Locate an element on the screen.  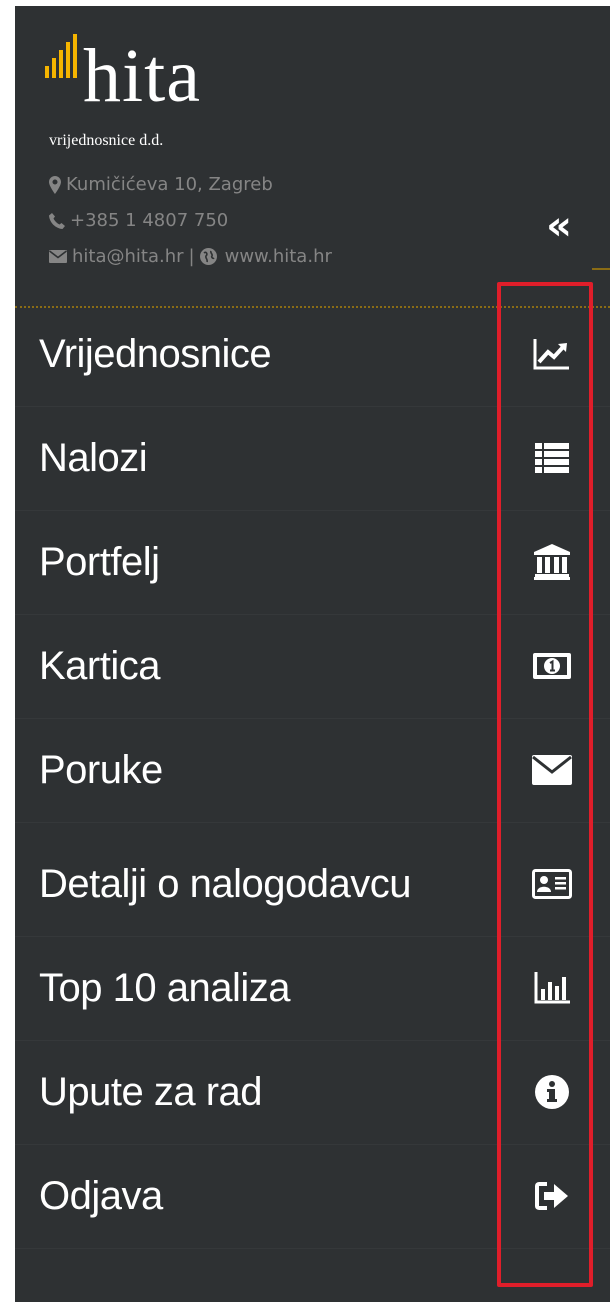
envelope-icon is located at coordinates (552, 770).